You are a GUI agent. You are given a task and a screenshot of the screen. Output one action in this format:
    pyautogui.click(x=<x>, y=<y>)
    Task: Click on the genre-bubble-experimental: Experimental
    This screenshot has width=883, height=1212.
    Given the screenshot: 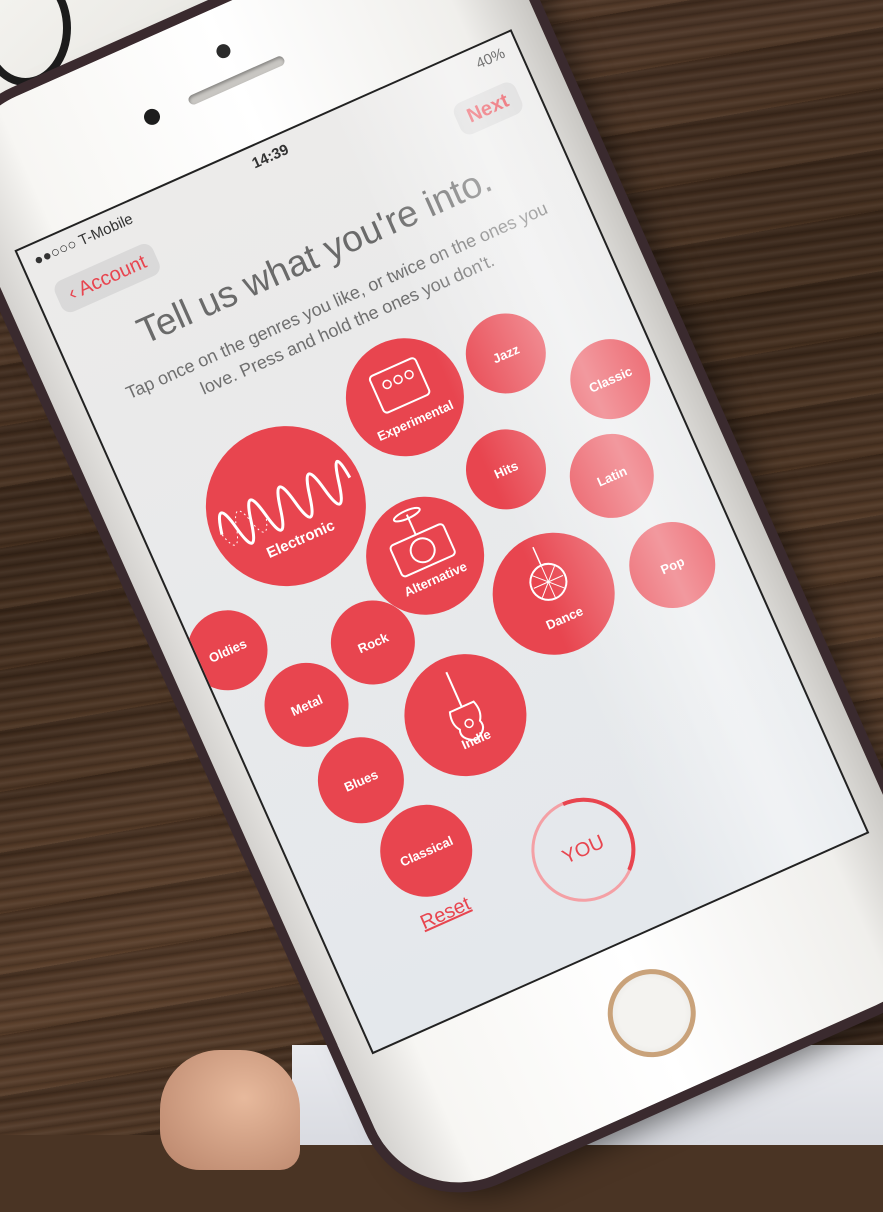 What is the action you would take?
    pyautogui.click(x=405, y=397)
    